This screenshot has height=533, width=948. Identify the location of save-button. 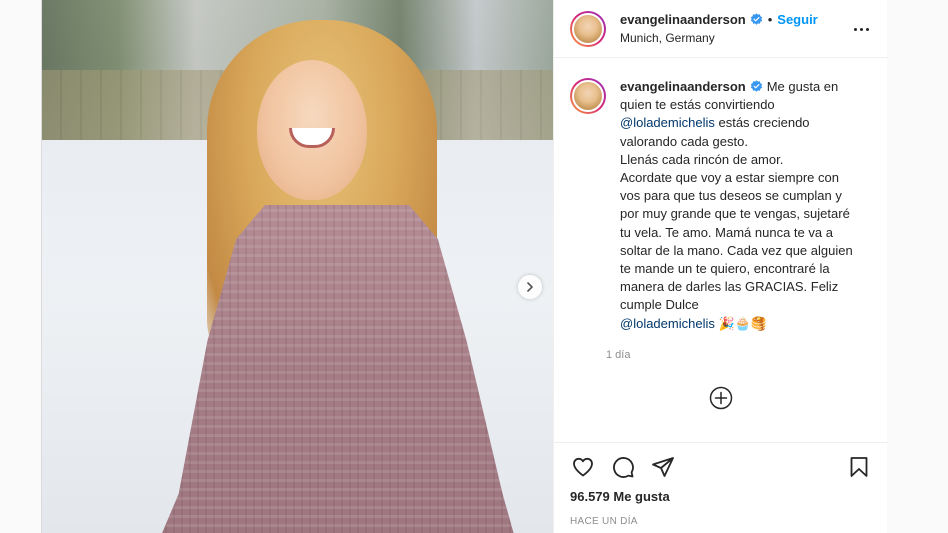
(859, 467).